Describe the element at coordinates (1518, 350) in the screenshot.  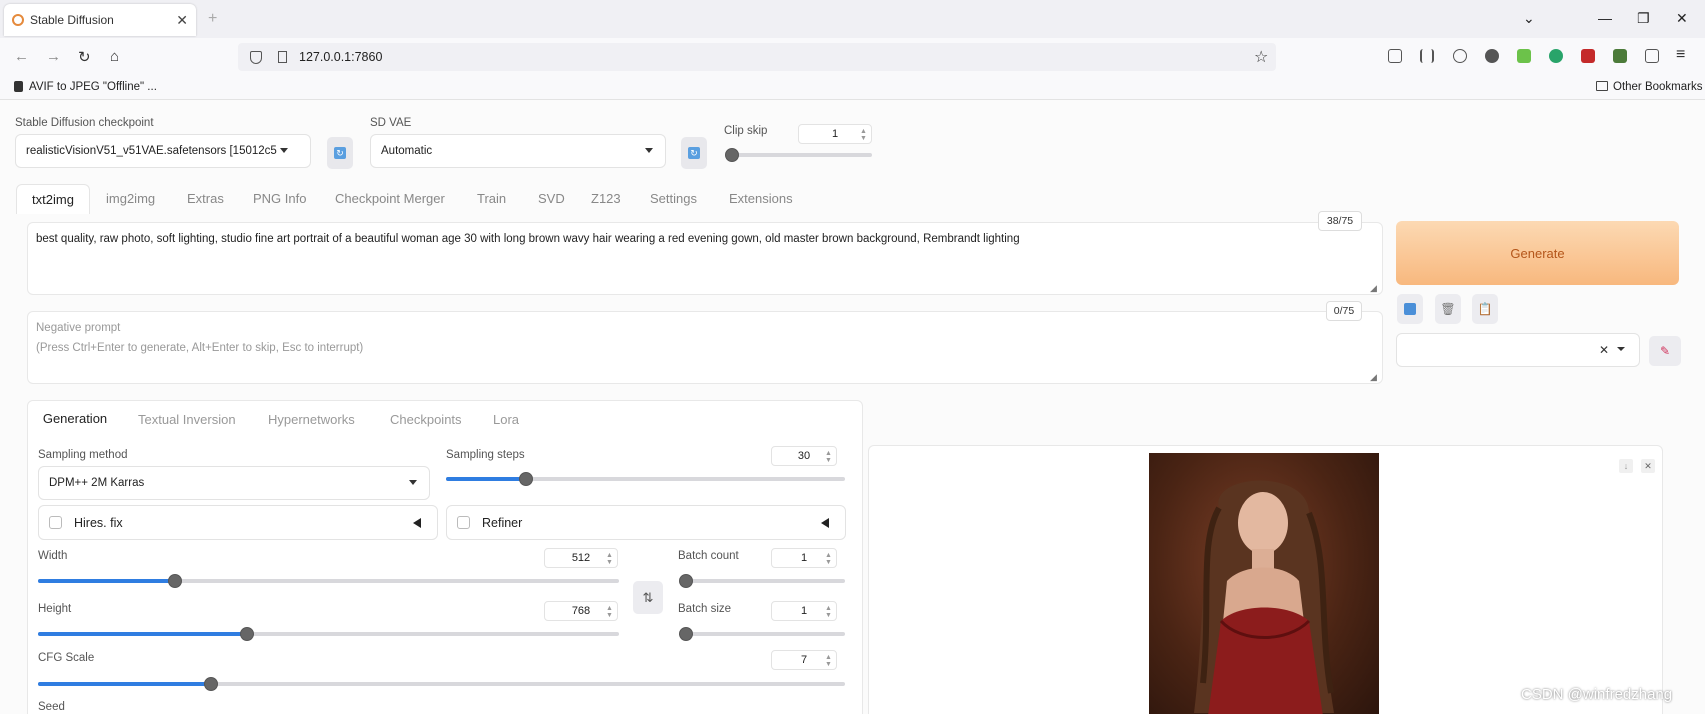
I see `styles-dropdown: ✕` at that location.